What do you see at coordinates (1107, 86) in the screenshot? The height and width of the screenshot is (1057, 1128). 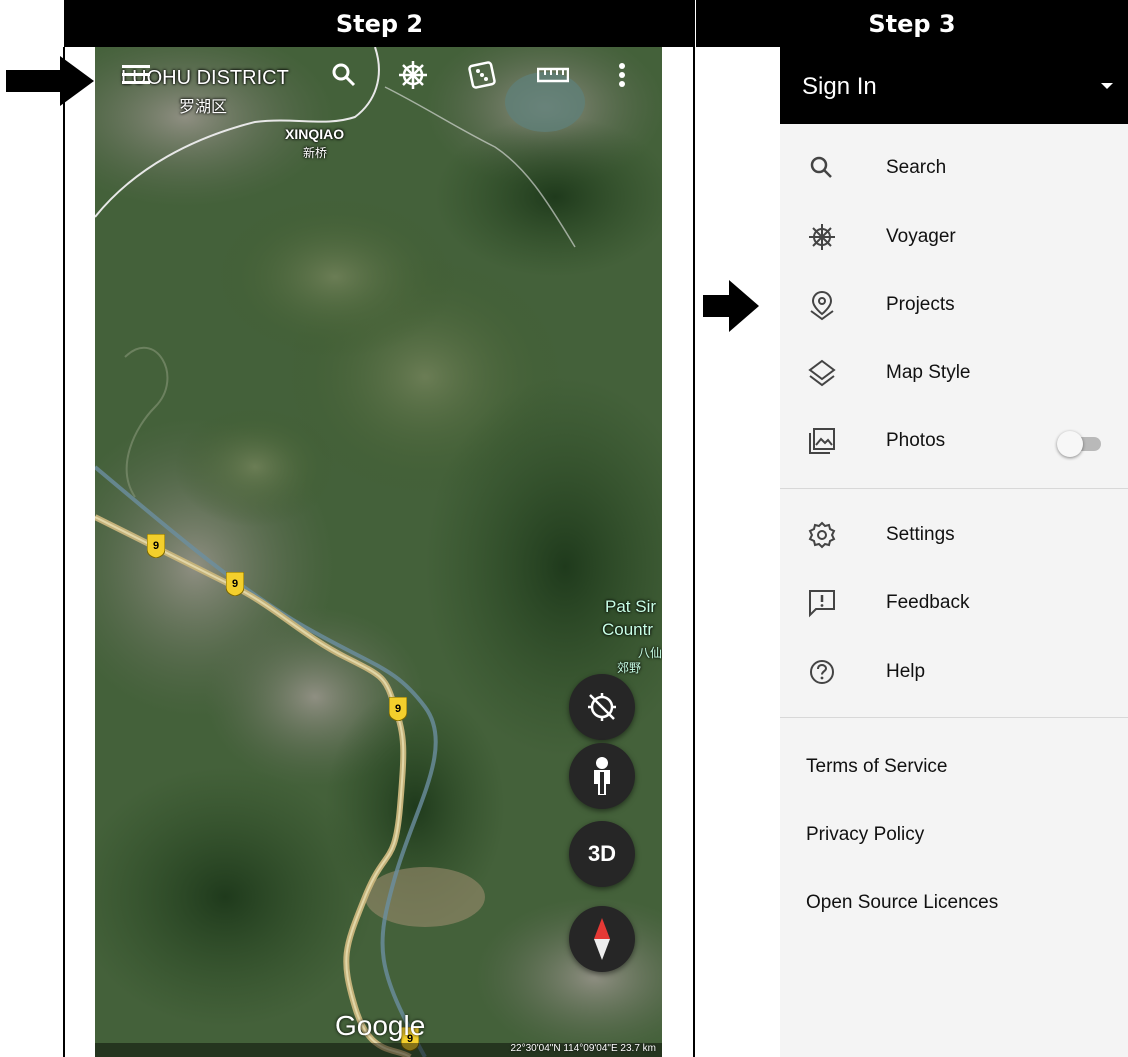 I see `dropdown-caret-icon` at bounding box center [1107, 86].